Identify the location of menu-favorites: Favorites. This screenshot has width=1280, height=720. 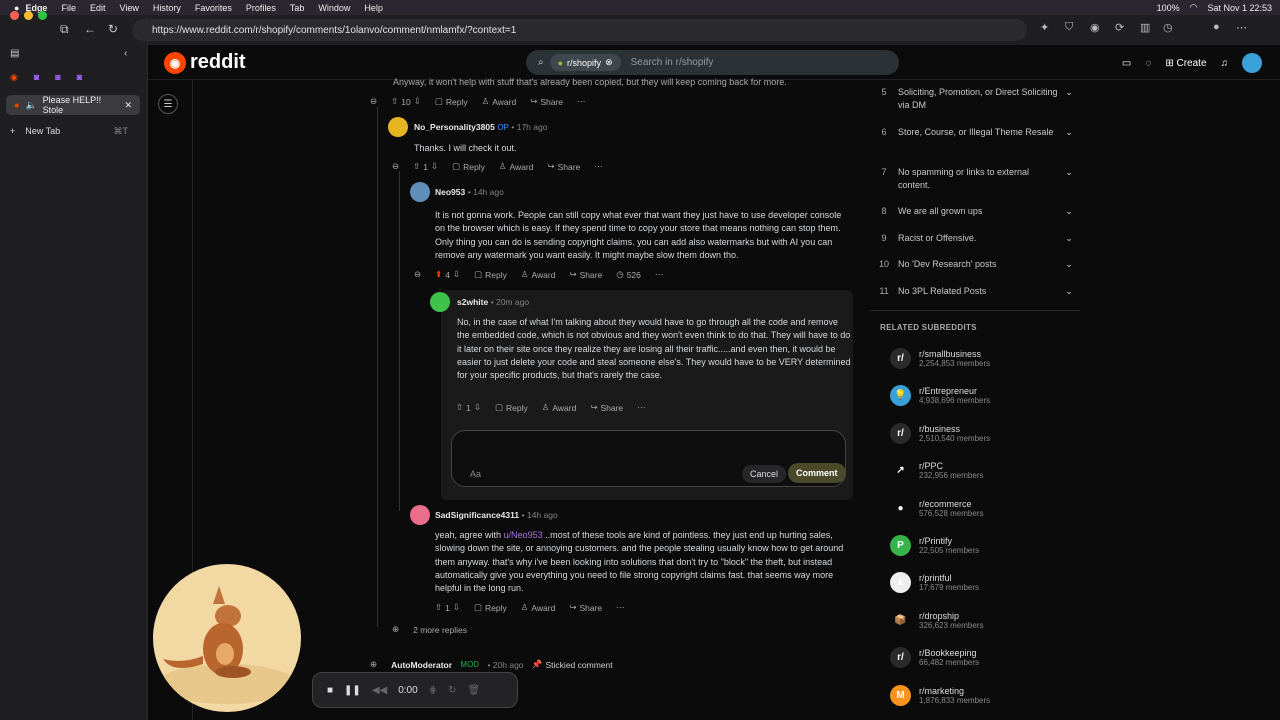
(213, 8).